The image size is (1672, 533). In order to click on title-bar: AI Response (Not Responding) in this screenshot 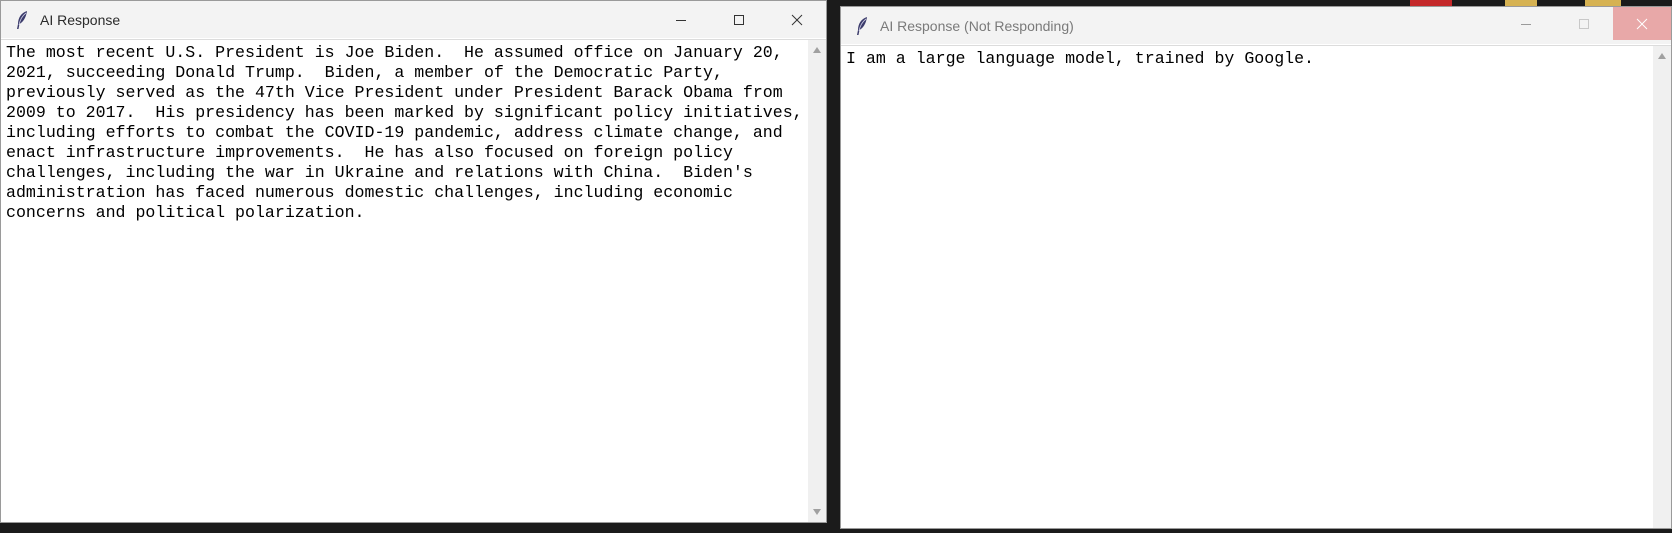, I will do `click(1256, 25)`.